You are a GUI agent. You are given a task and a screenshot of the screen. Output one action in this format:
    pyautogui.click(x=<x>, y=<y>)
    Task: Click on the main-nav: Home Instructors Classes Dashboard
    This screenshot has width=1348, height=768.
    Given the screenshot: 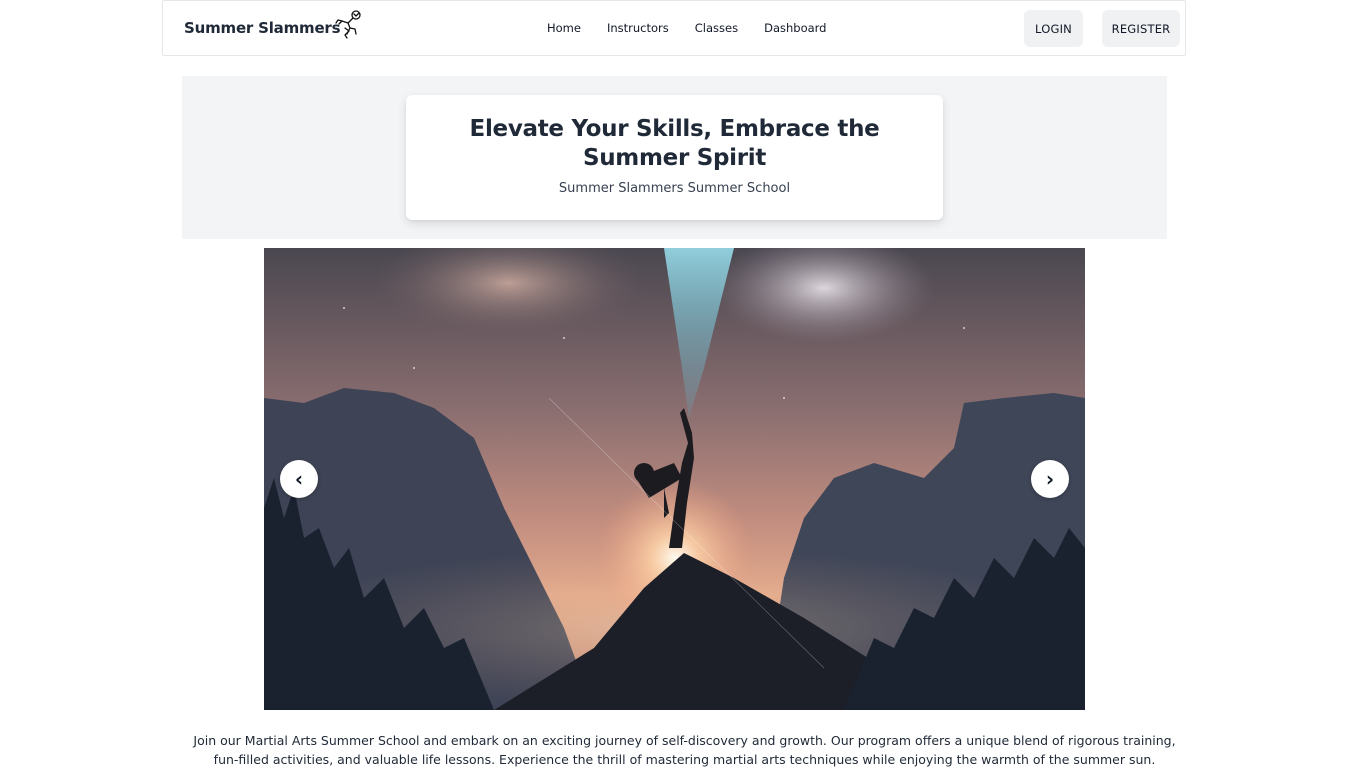 What is the action you would take?
    pyautogui.click(x=700, y=28)
    